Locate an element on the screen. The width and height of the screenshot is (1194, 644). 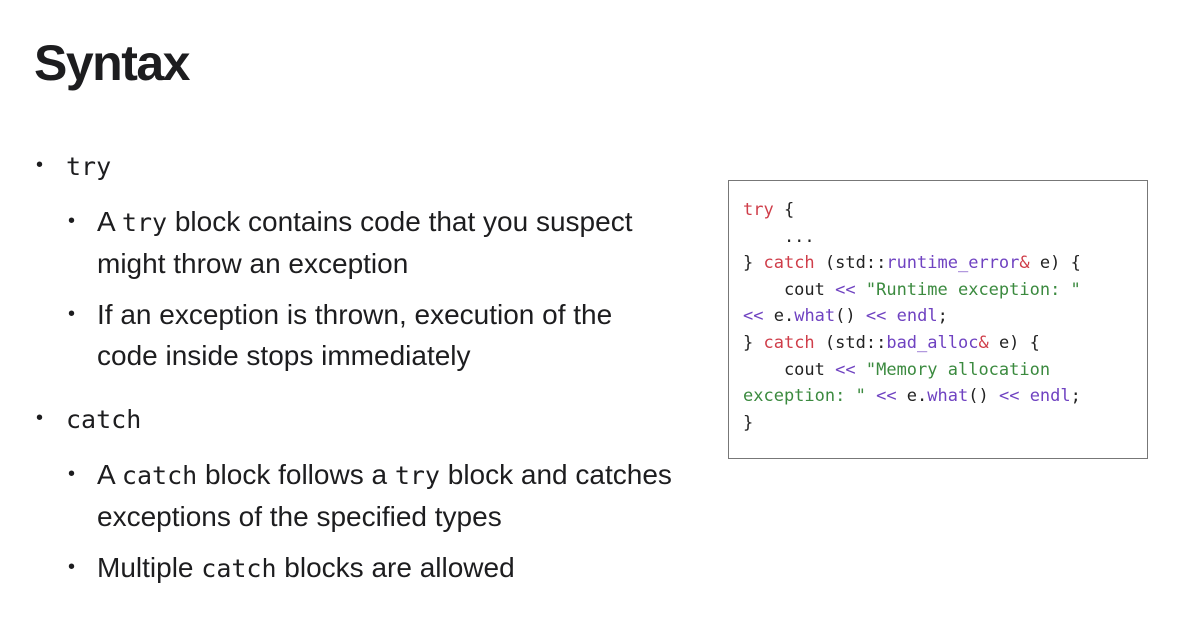
code-token: { is located at coordinates (784, 210).